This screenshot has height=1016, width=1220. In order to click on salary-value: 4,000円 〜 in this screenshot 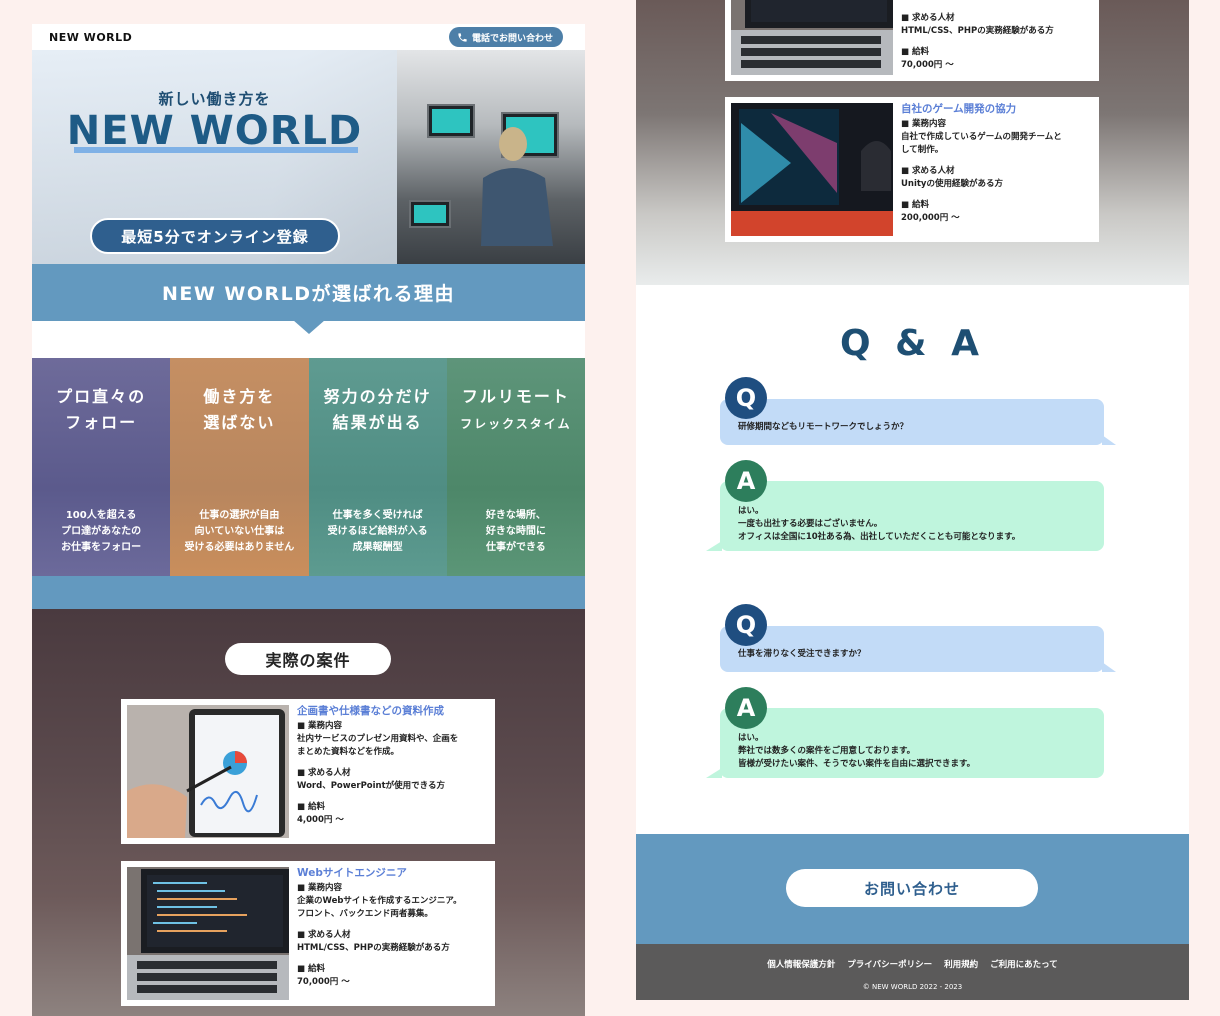, I will do `click(320, 820)`.